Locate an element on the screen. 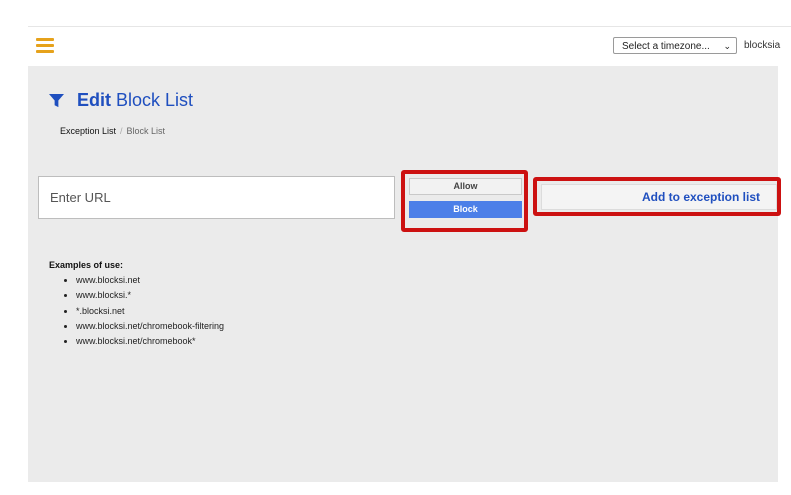 The height and width of the screenshot is (495, 791). chevron-down-icon: ⌄ is located at coordinates (727, 46).